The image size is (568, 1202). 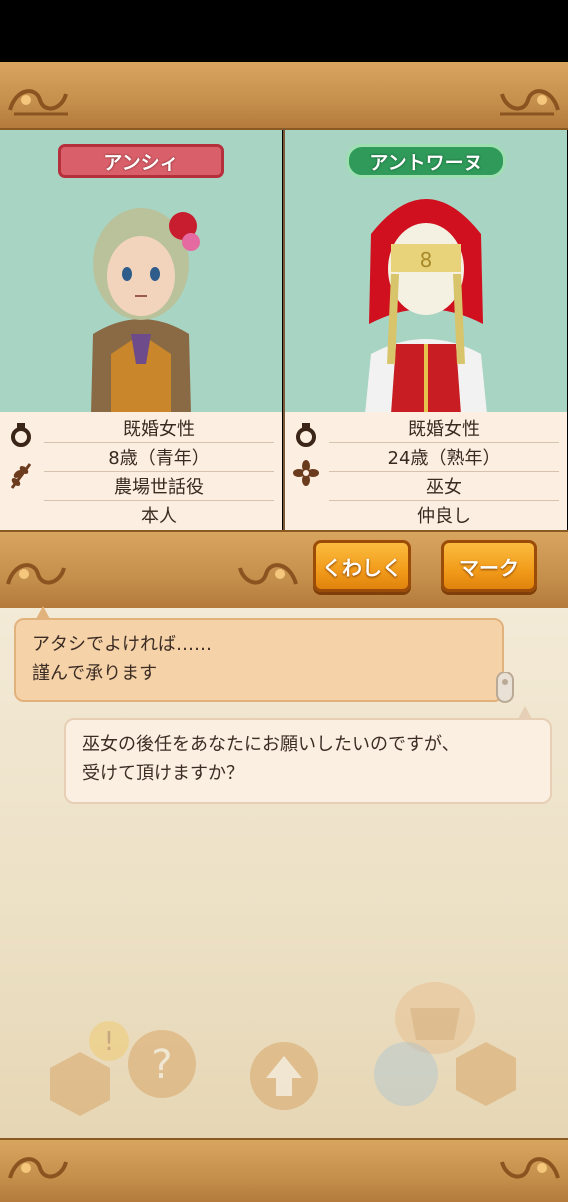 What do you see at coordinates (284, 96) in the screenshot?
I see `top-ornament-band` at bounding box center [284, 96].